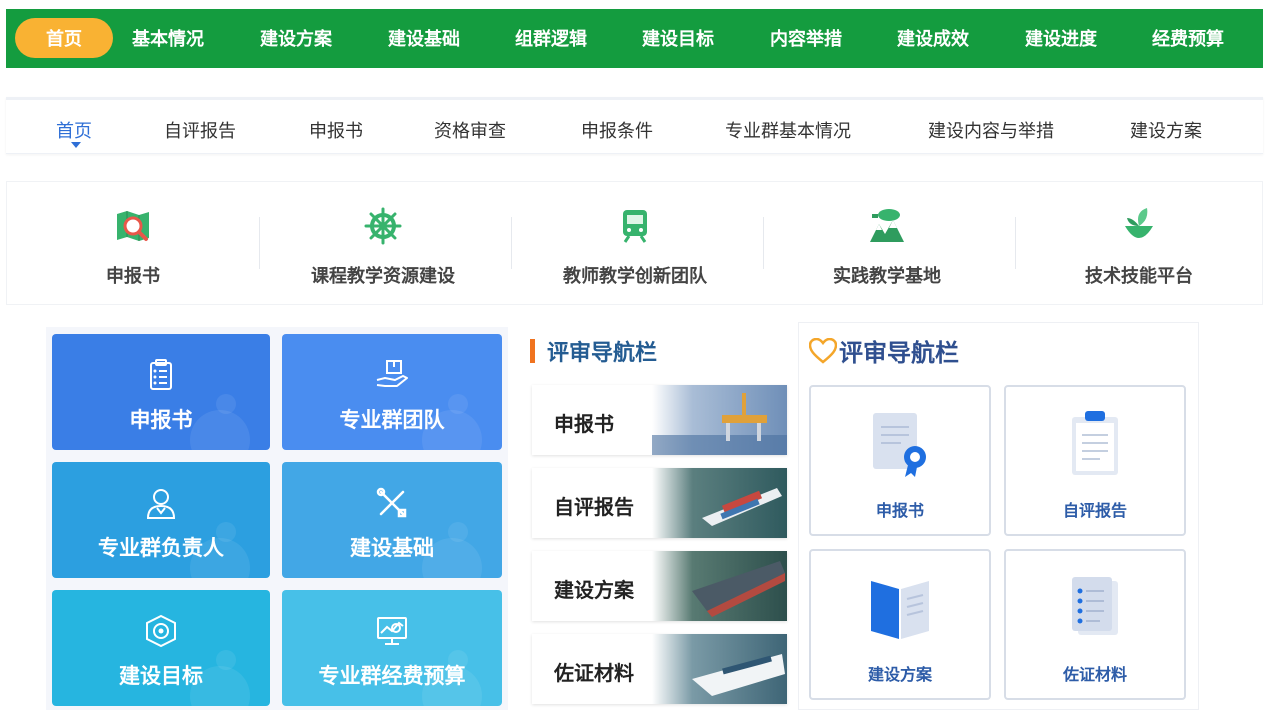 Image resolution: width=1269 pixels, height=714 pixels. What do you see at coordinates (635, 276) in the screenshot?
I see `quick-link-label: 教师教学创新团队` at bounding box center [635, 276].